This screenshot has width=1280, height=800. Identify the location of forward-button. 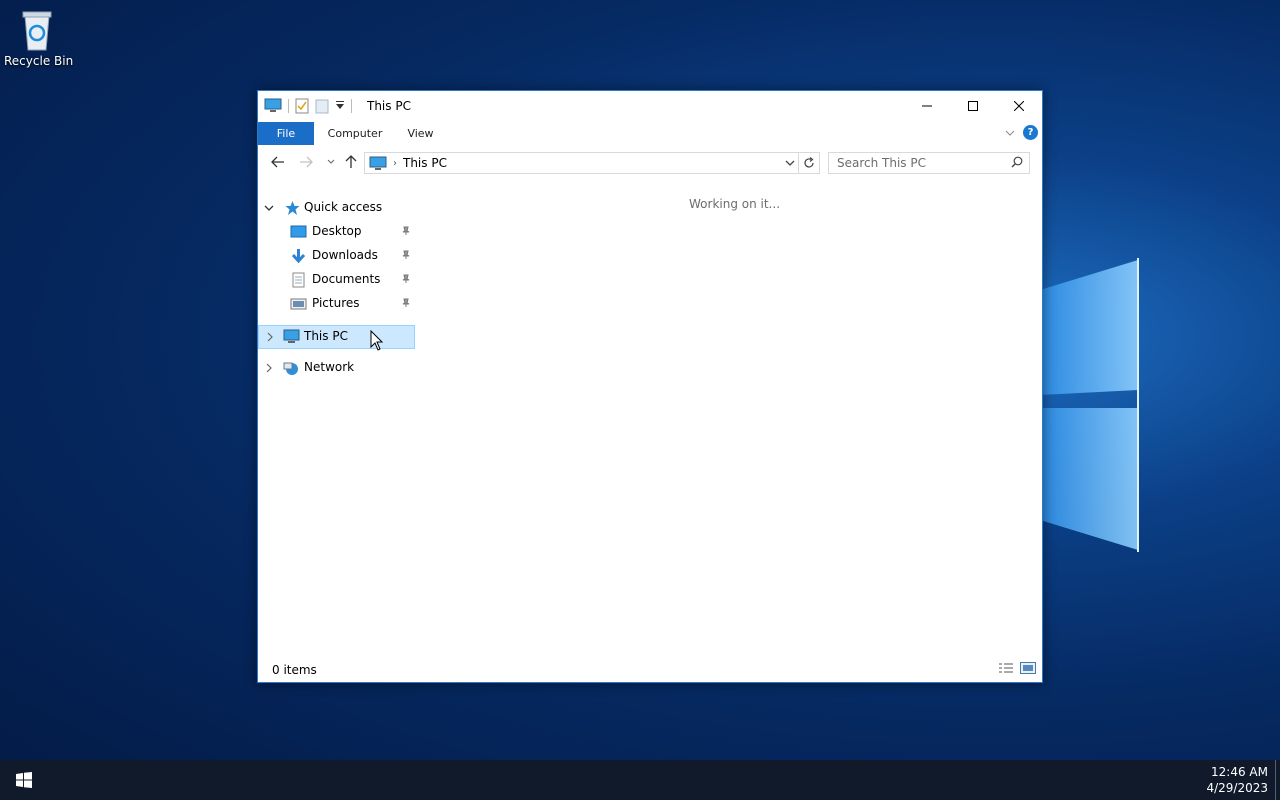
(306, 162).